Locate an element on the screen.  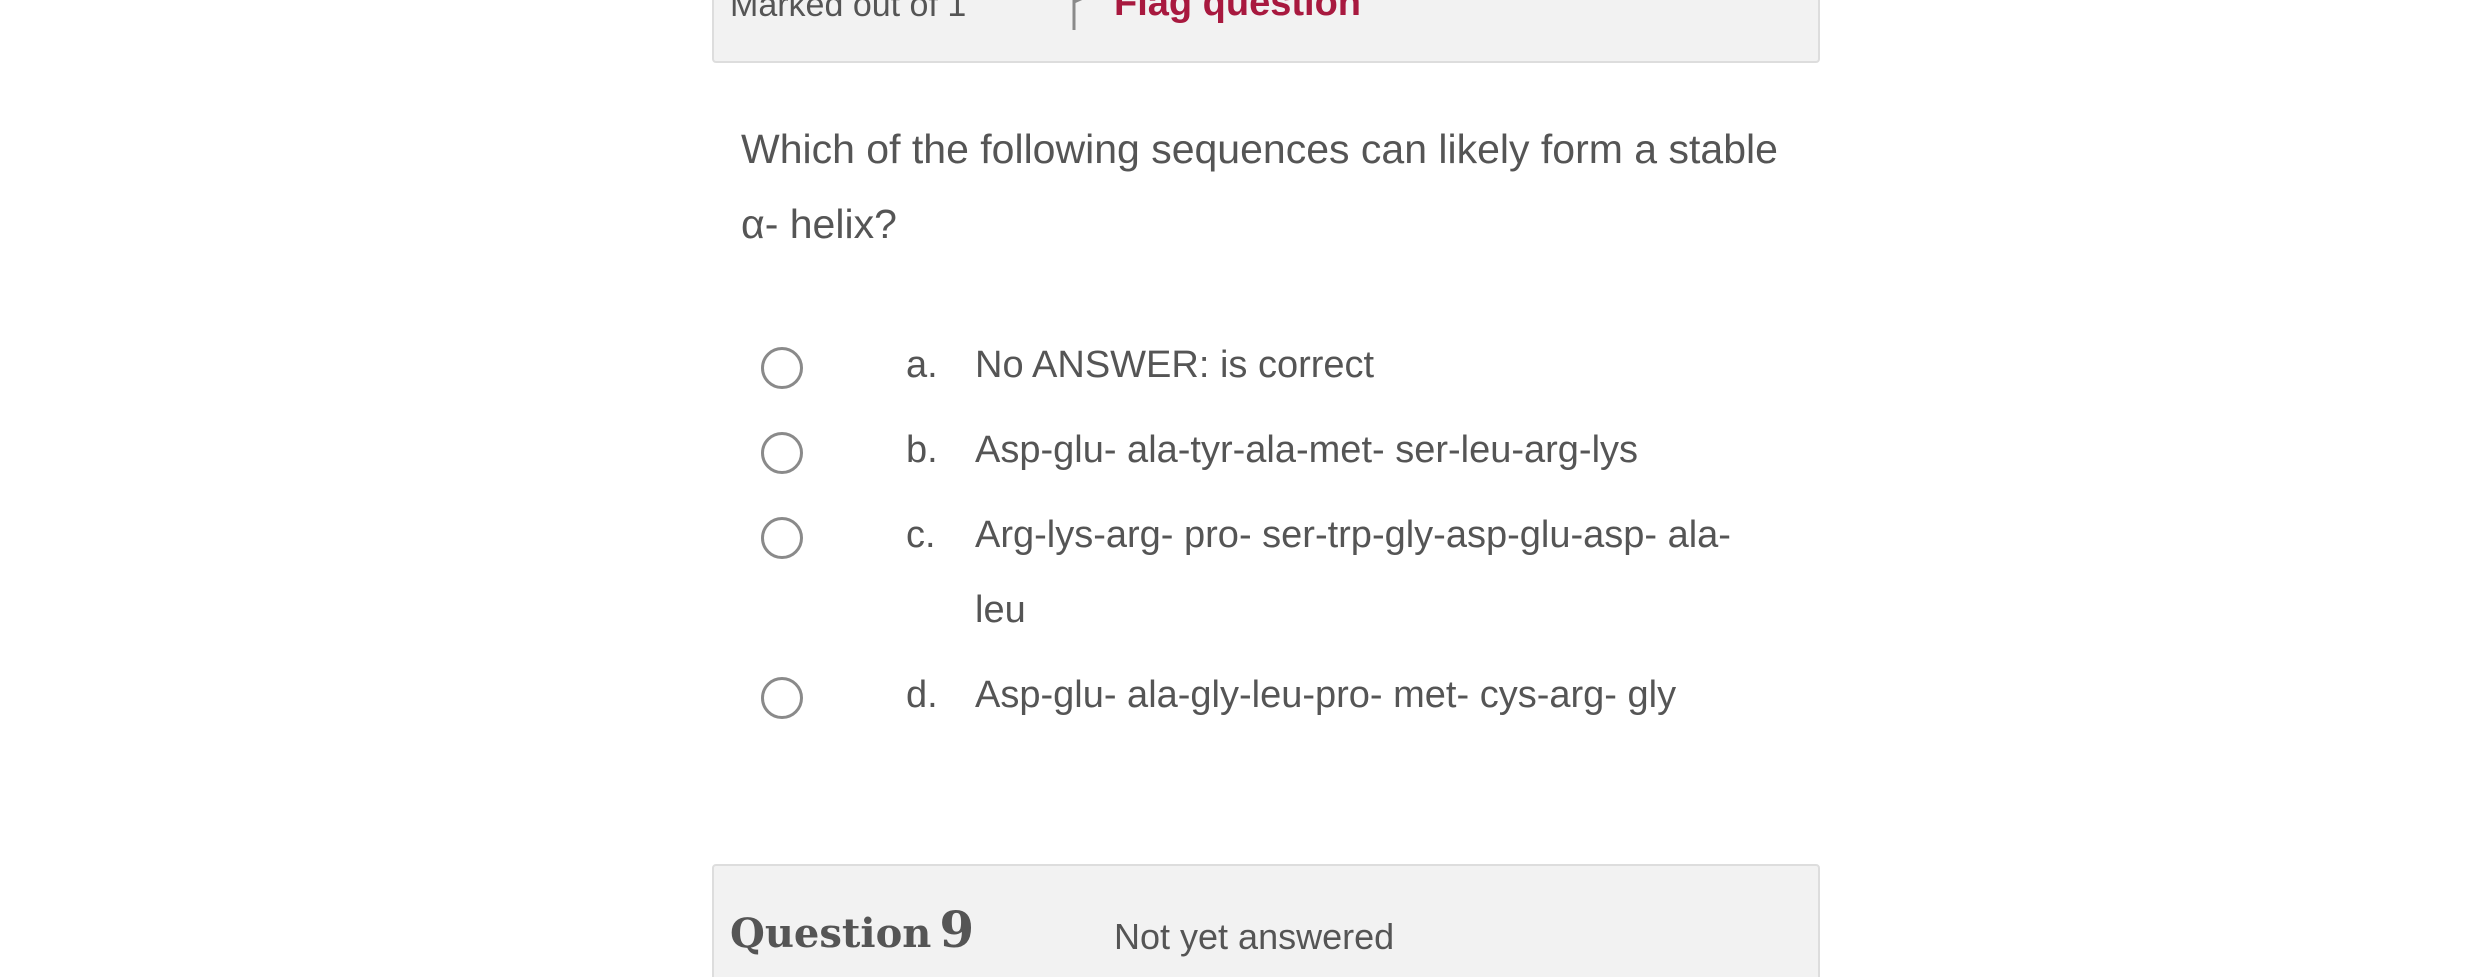
marked-out-text: Marked out of 1 is located at coordinates (848, 12).